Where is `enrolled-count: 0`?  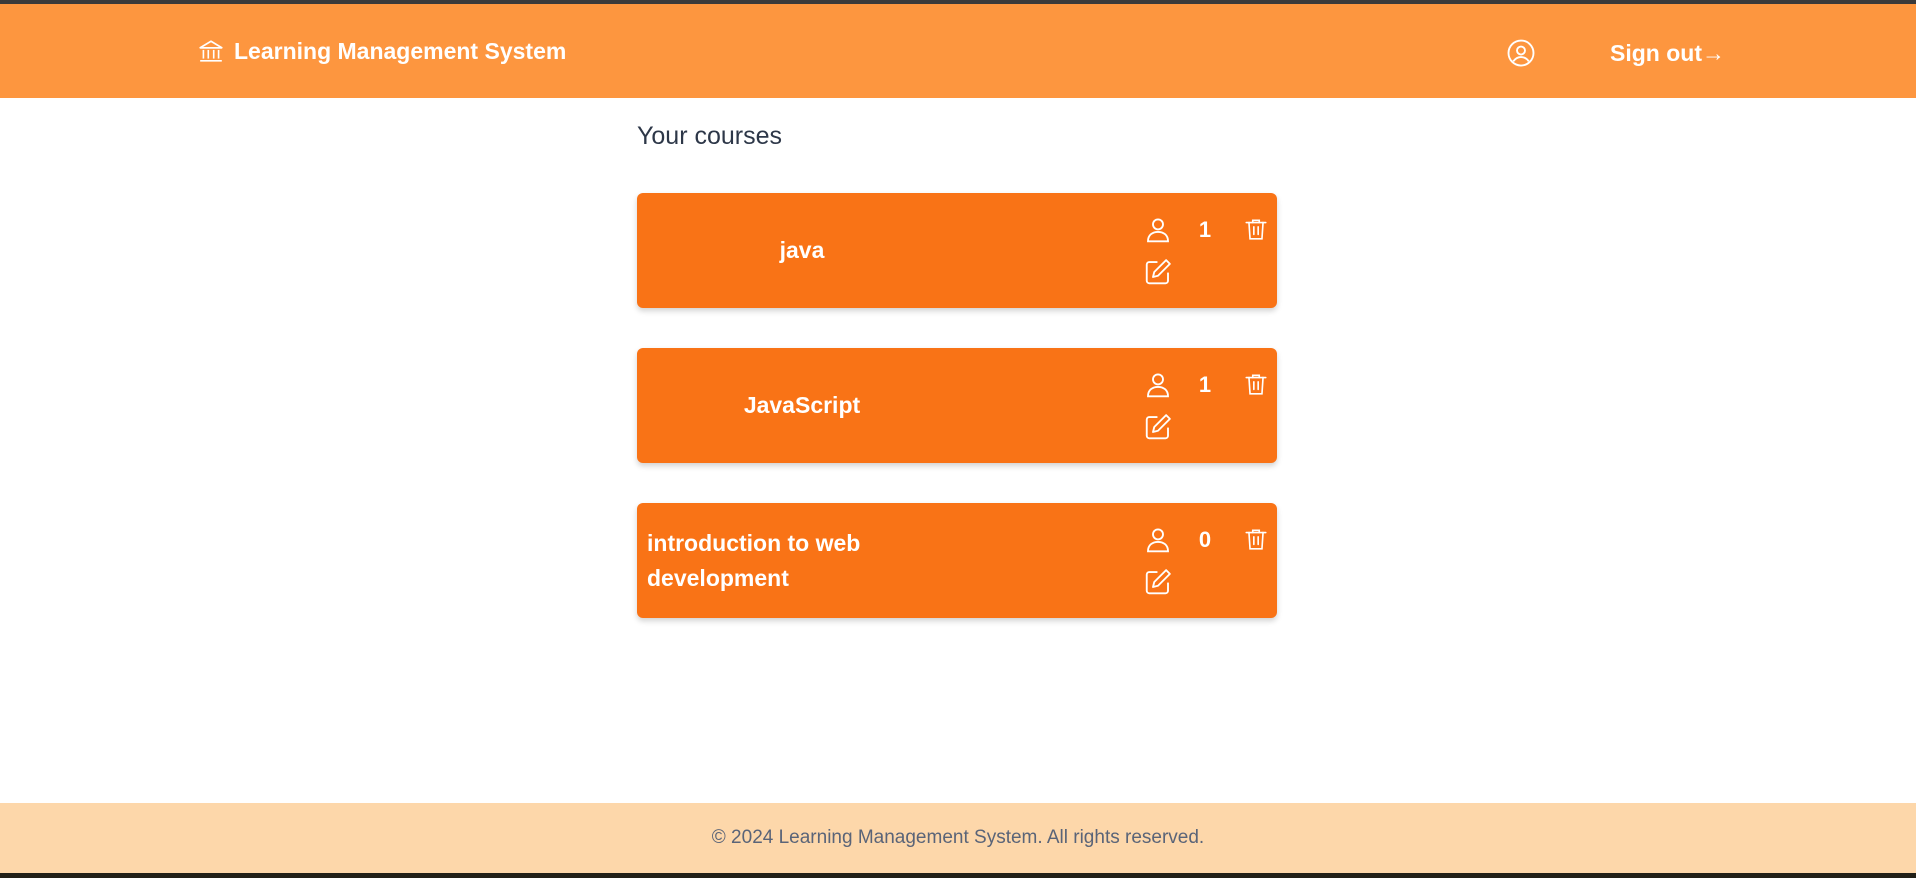 enrolled-count: 0 is located at coordinates (1205, 539).